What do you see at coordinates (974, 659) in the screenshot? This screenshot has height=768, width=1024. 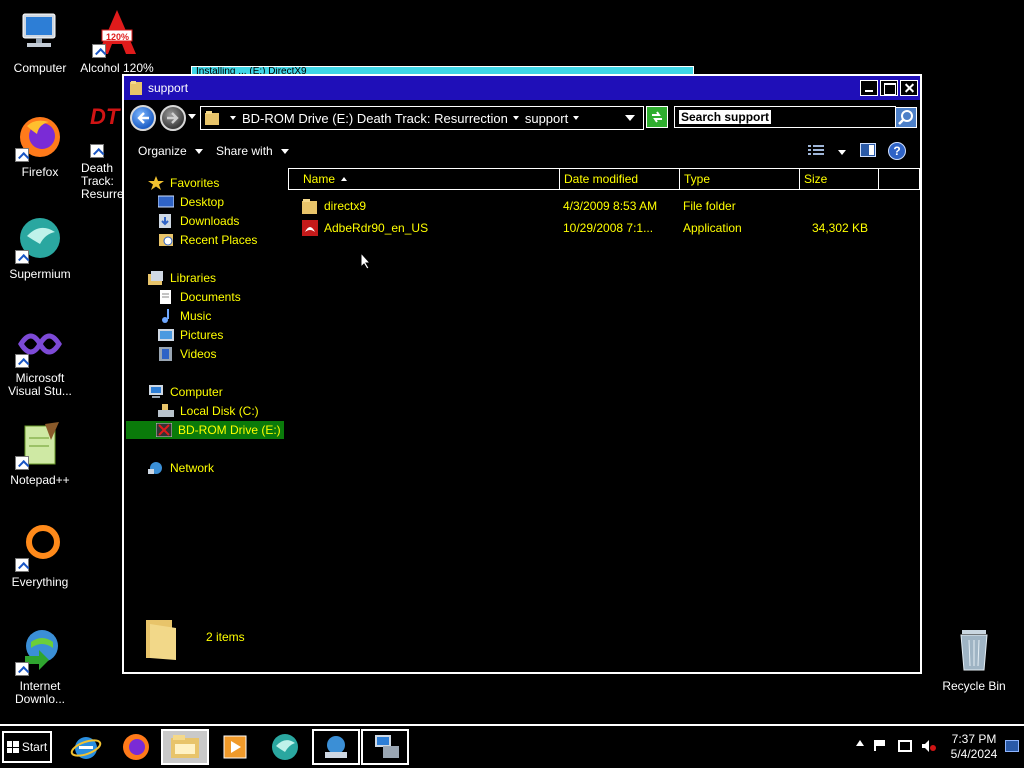 I see `desktop-icon-recycle-bin: Recycle Bin` at bounding box center [974, 659].